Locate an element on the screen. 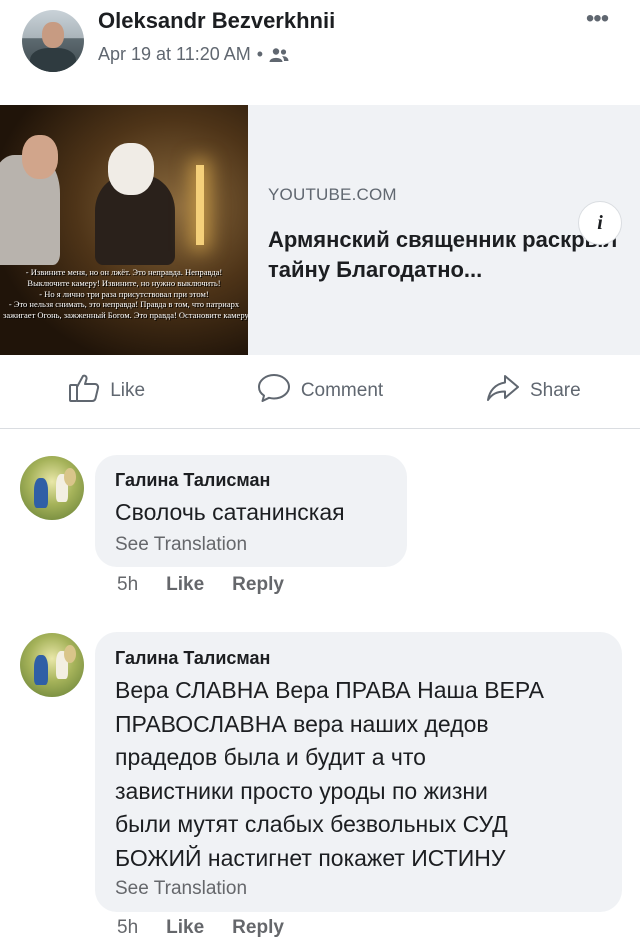  link-domain: YOUTUBE.COM is located at coordinates (332, 194).